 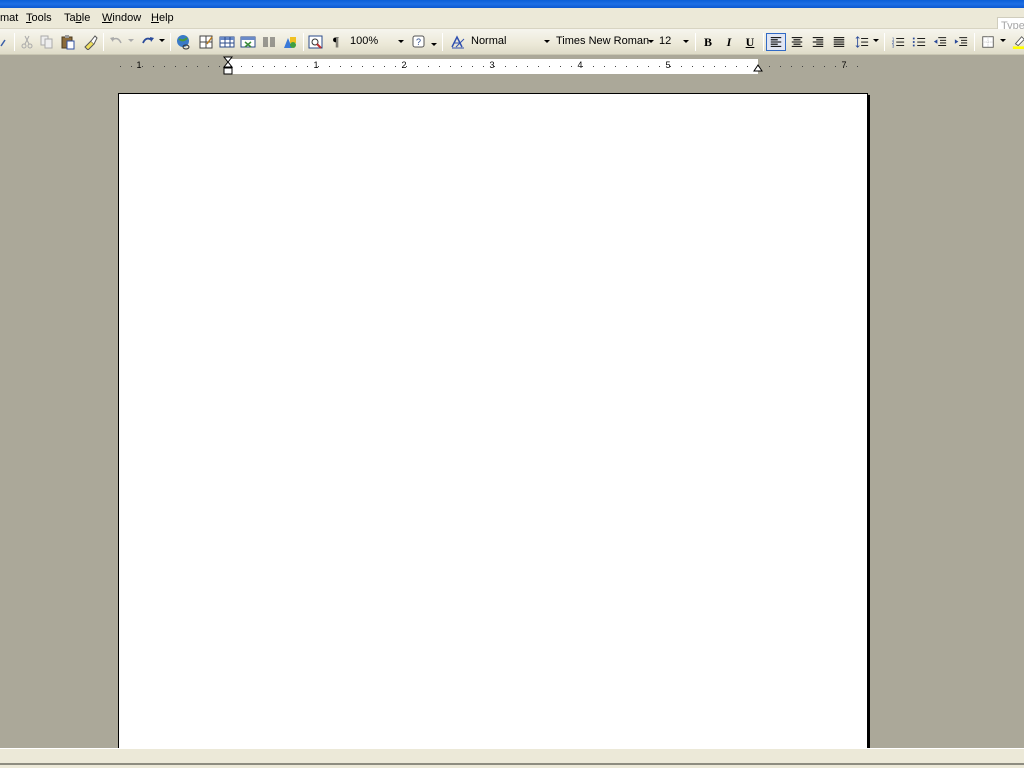 What do you see at coordinates (90, 42) in the screenshot?
I see `format-painter-button` at bounding box center [90, 42].